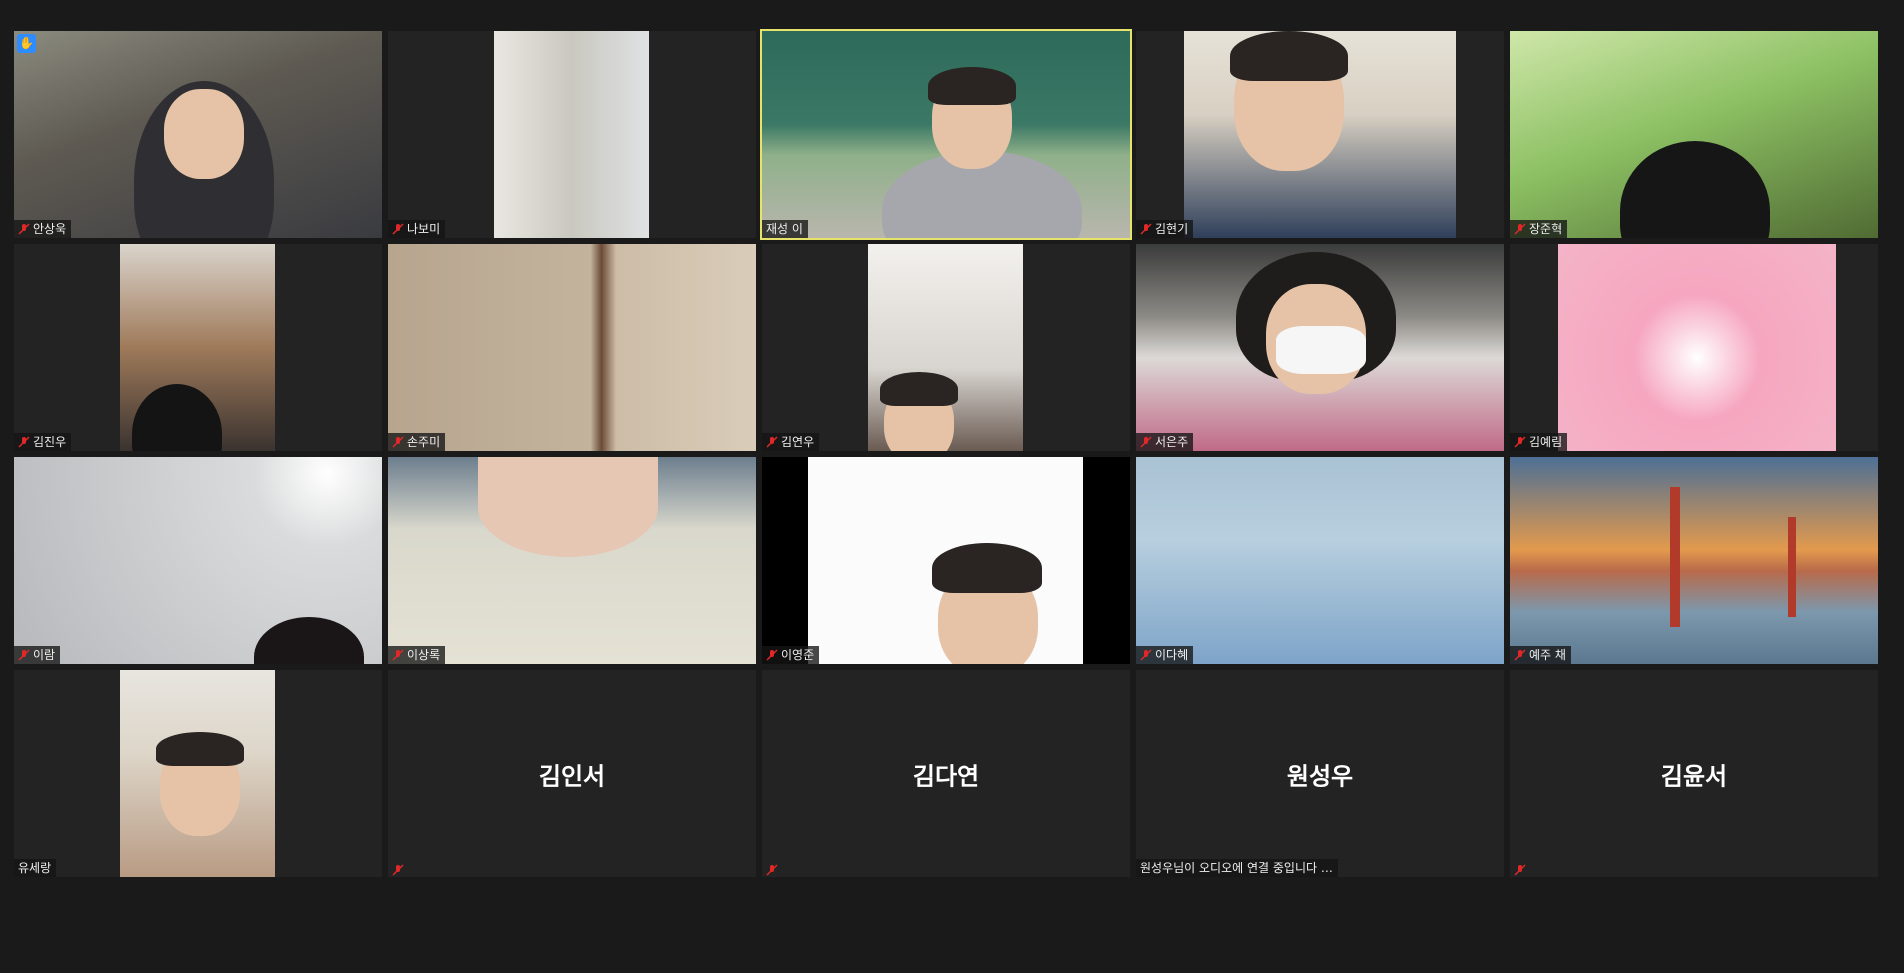 Image resolution: width=1904 pixels, height=973 pixels. I want to click on participant-nametag: 나보미, so click(417, 229).